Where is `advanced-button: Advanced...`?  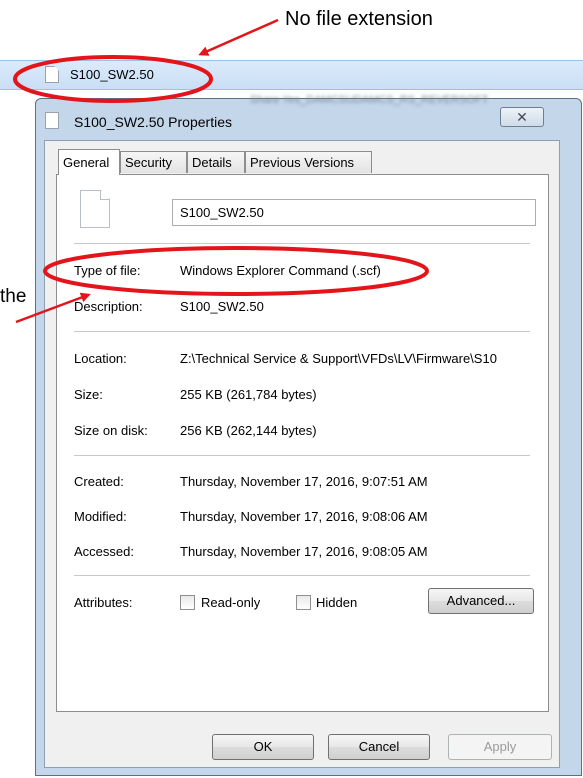 advanced-button: Advanced... is located at coordinates (481, 601).